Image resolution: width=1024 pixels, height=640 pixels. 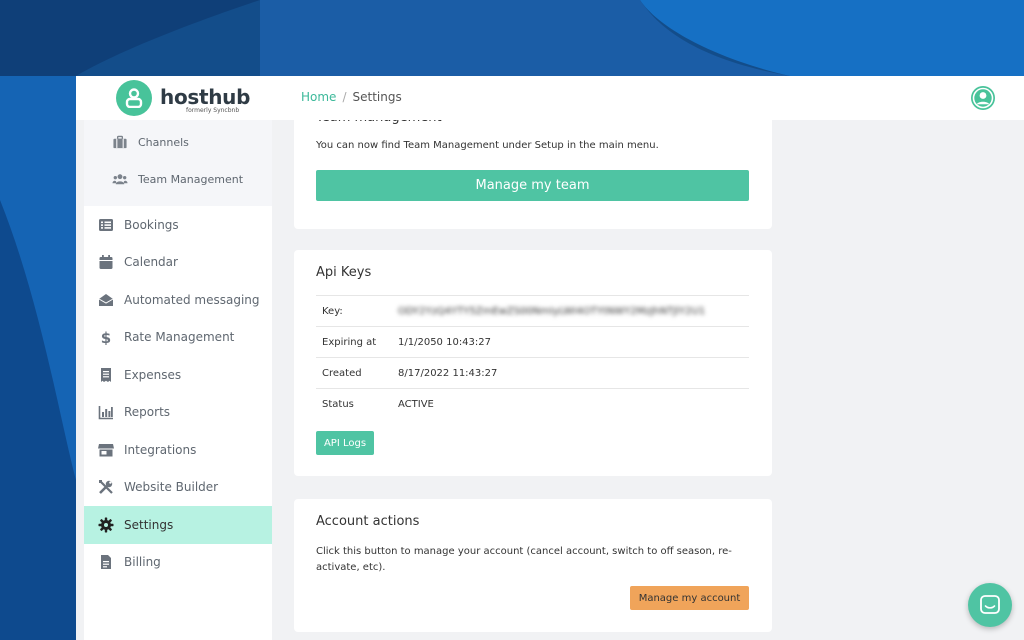 I want to click on brand-name: hosthub, so click(x=205, y=97).